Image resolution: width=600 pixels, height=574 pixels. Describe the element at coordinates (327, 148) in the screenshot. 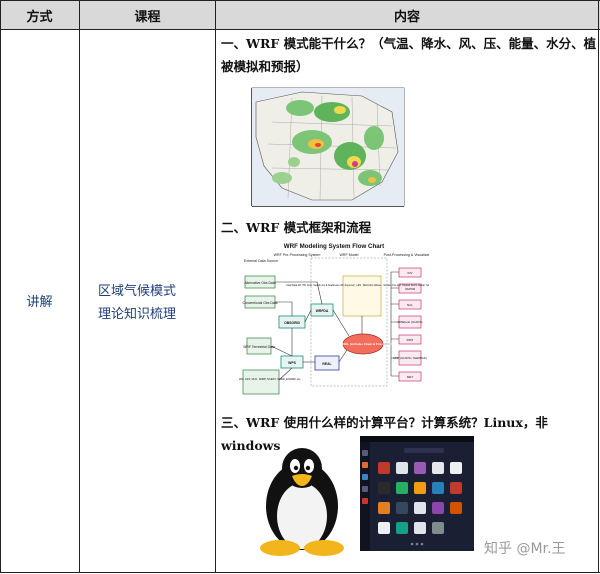

I see `wrf-precipitation-map` at that location.